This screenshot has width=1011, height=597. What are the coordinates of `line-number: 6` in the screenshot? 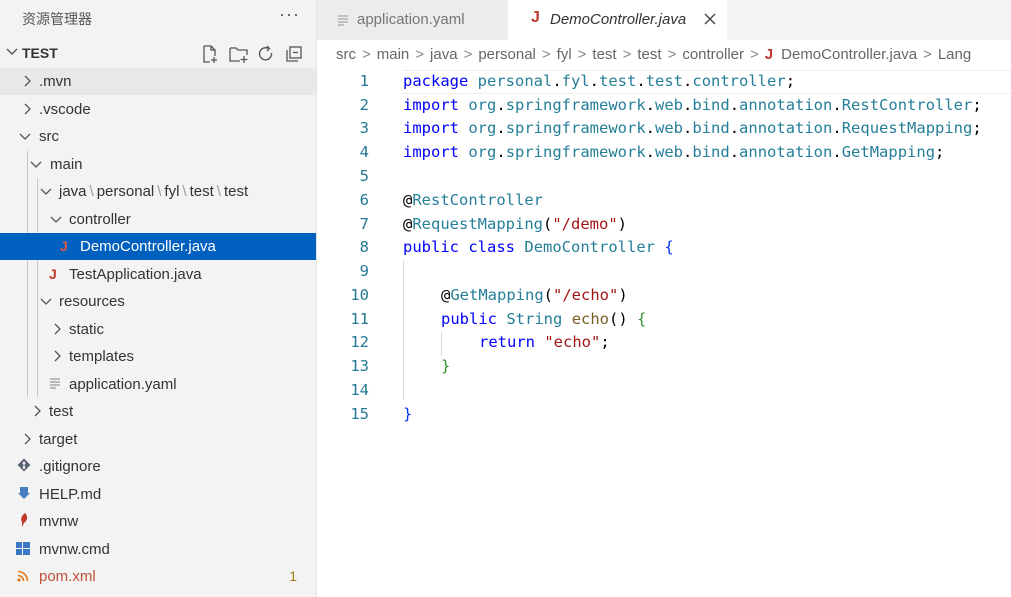 It's located at (364, 200).